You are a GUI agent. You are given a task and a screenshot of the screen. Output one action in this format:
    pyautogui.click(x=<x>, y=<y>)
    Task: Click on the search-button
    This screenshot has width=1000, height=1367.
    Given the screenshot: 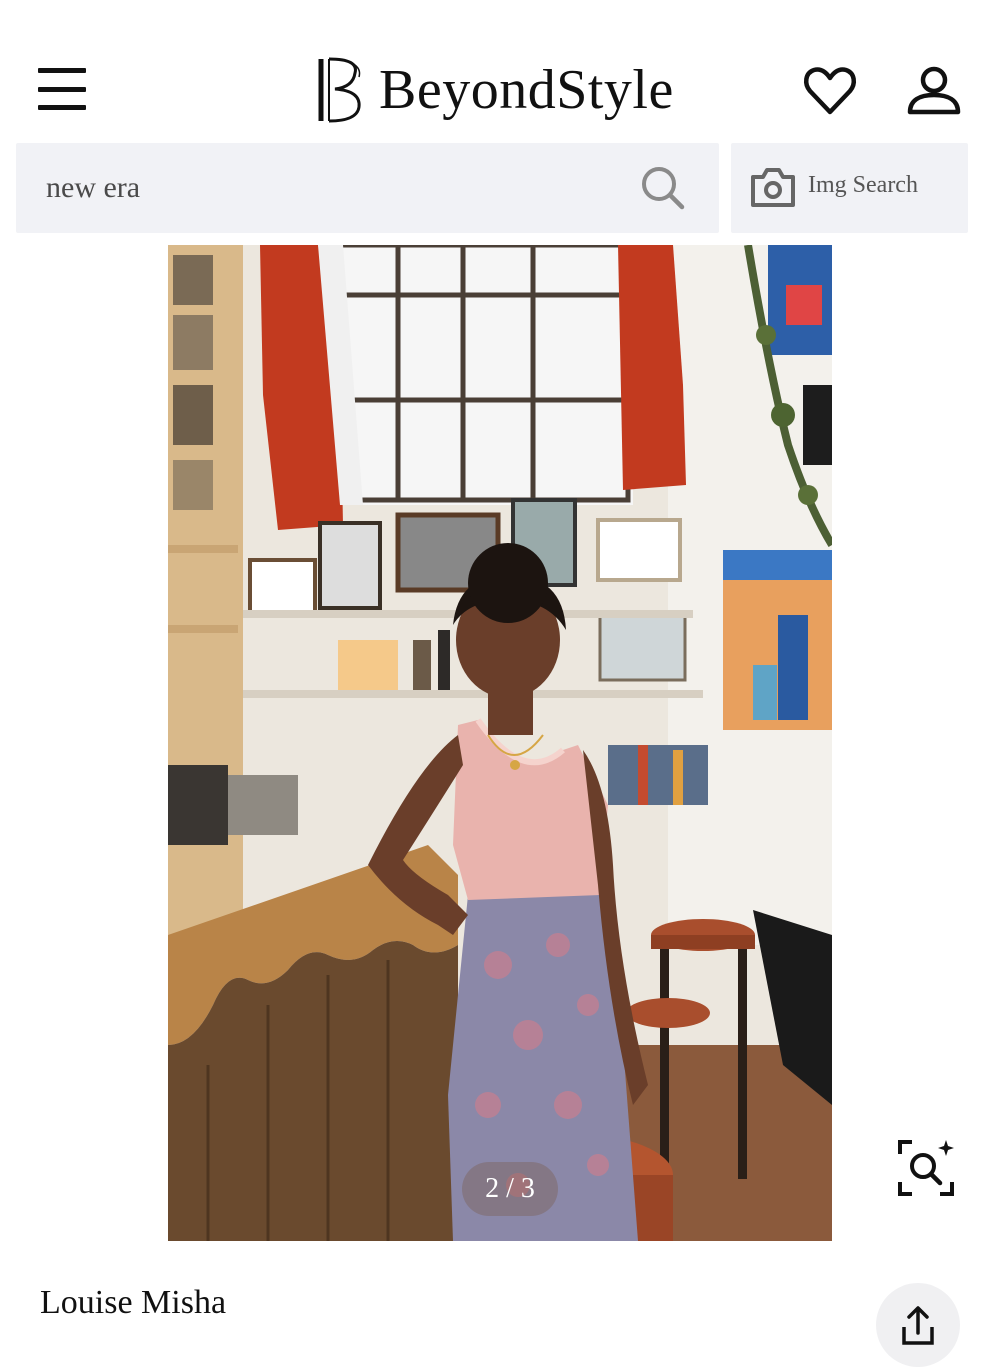 What is the action you would take?
    pyautogui.click(x=662, y=187)
    